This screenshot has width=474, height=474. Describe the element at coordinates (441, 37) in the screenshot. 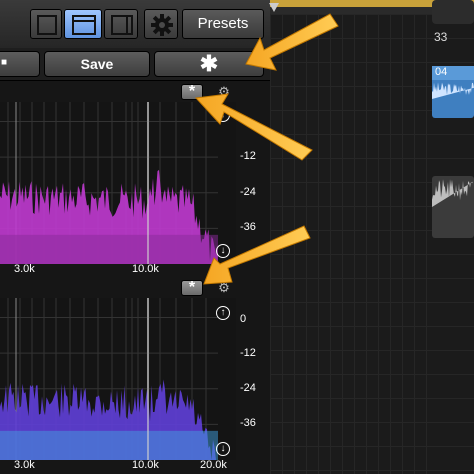

I see `bar-number-label: 33` at that location.